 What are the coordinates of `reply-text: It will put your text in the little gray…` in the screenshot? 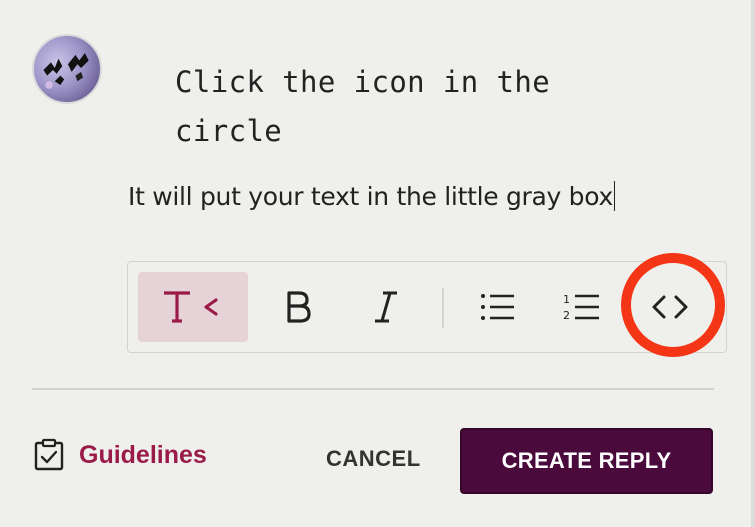 It's located at (372, 196).